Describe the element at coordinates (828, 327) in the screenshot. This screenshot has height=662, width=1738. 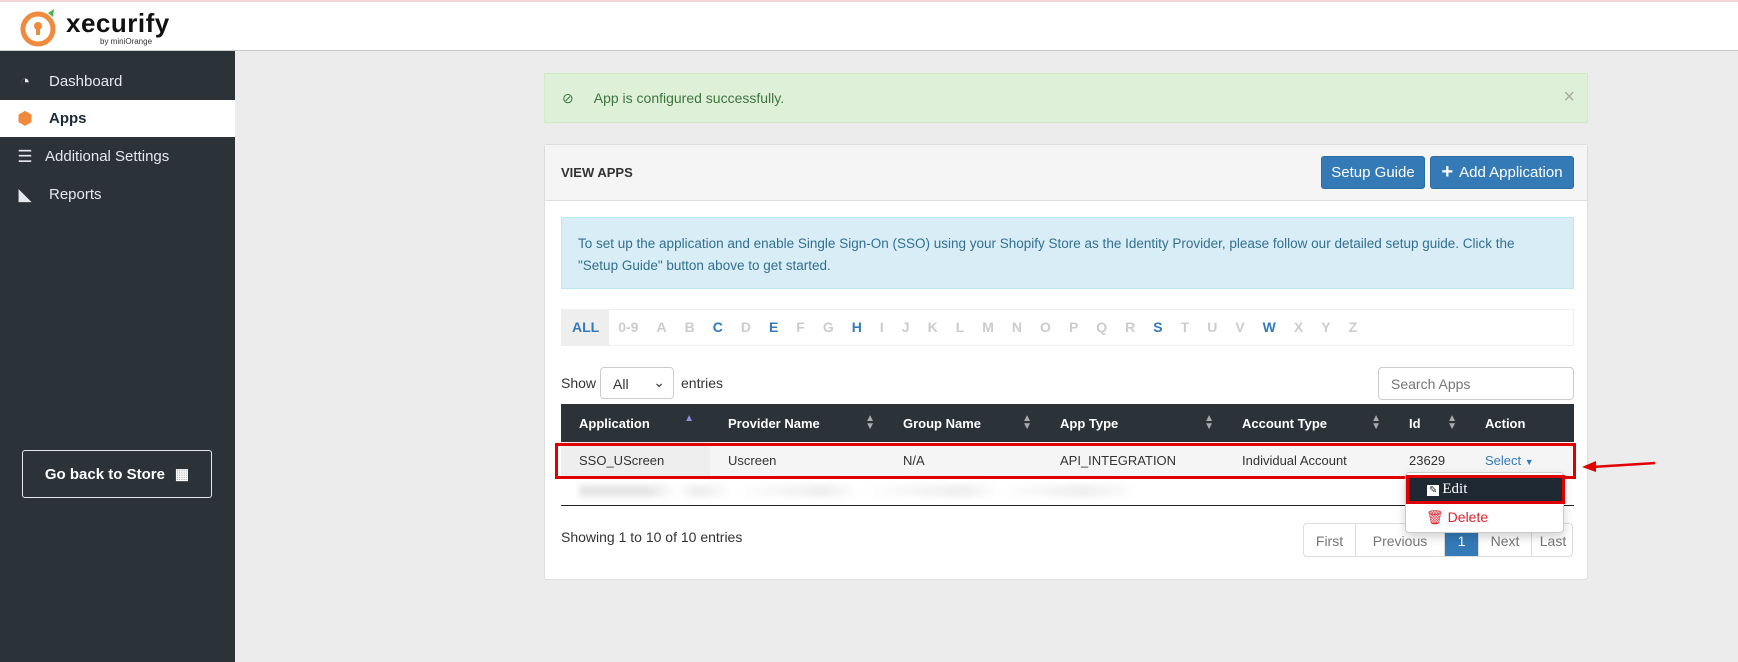
I see `letter-filter-g: G` at that location.